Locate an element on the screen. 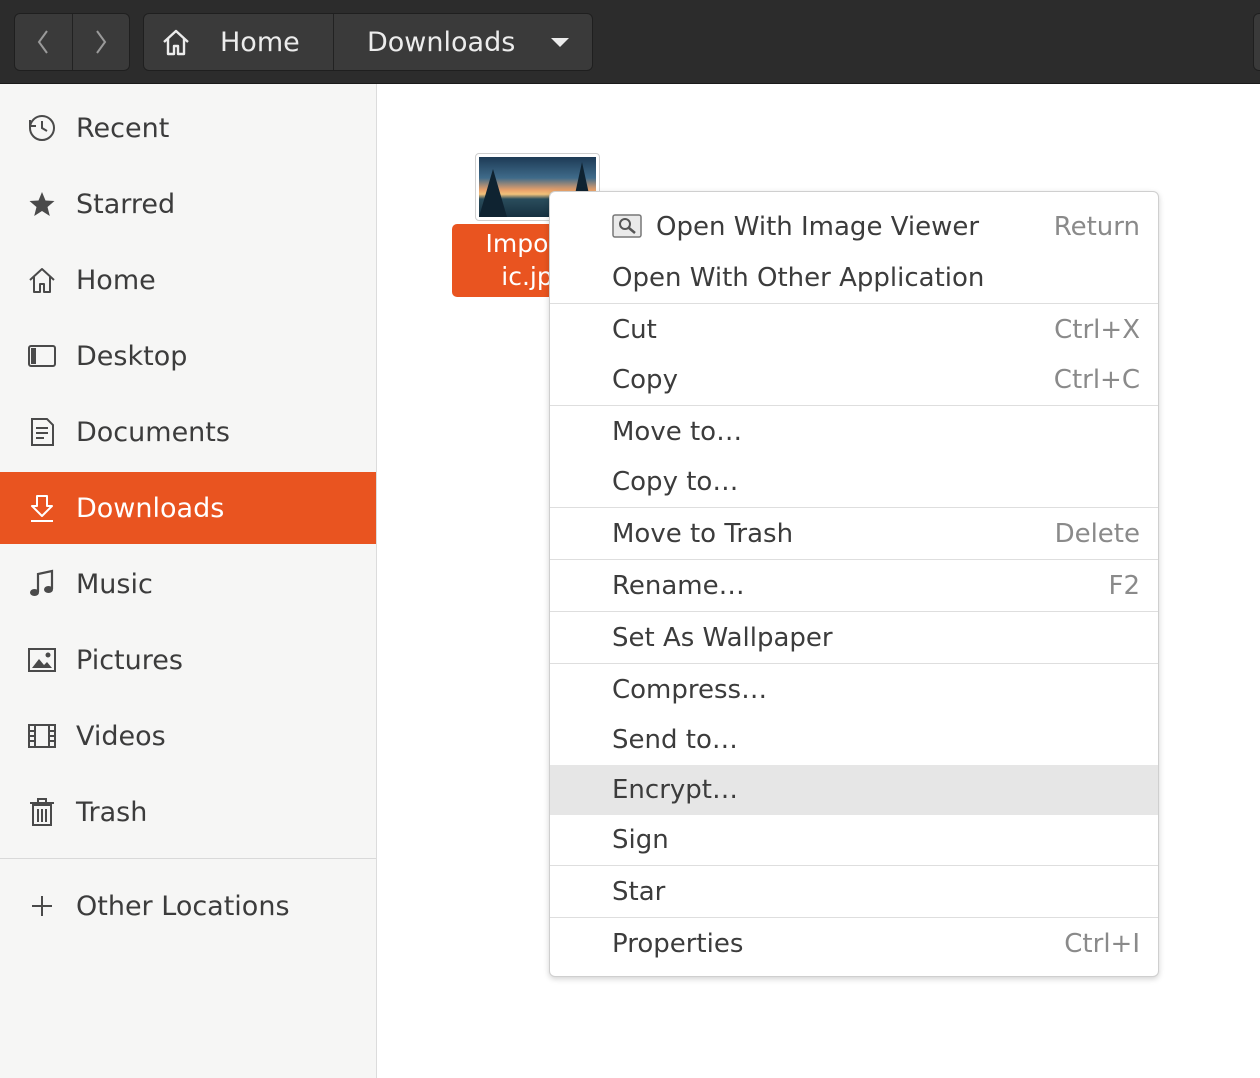  path-button-home: Home is located at coordinates (238, 42).